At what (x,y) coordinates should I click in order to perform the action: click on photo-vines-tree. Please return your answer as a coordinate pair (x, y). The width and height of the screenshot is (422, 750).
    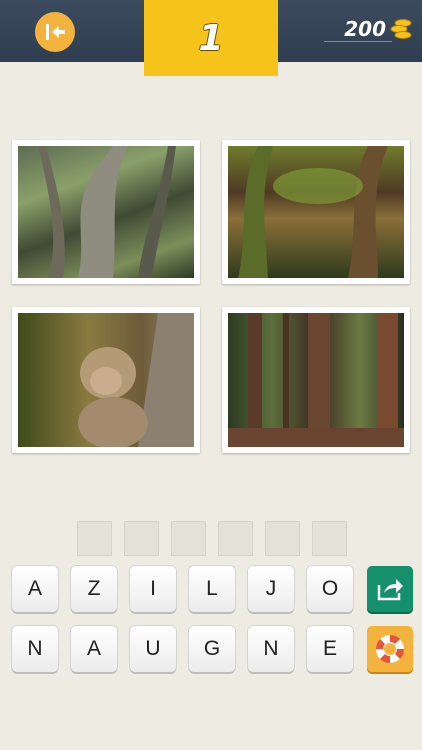
    Looking at the image, I should click on (106, 212).